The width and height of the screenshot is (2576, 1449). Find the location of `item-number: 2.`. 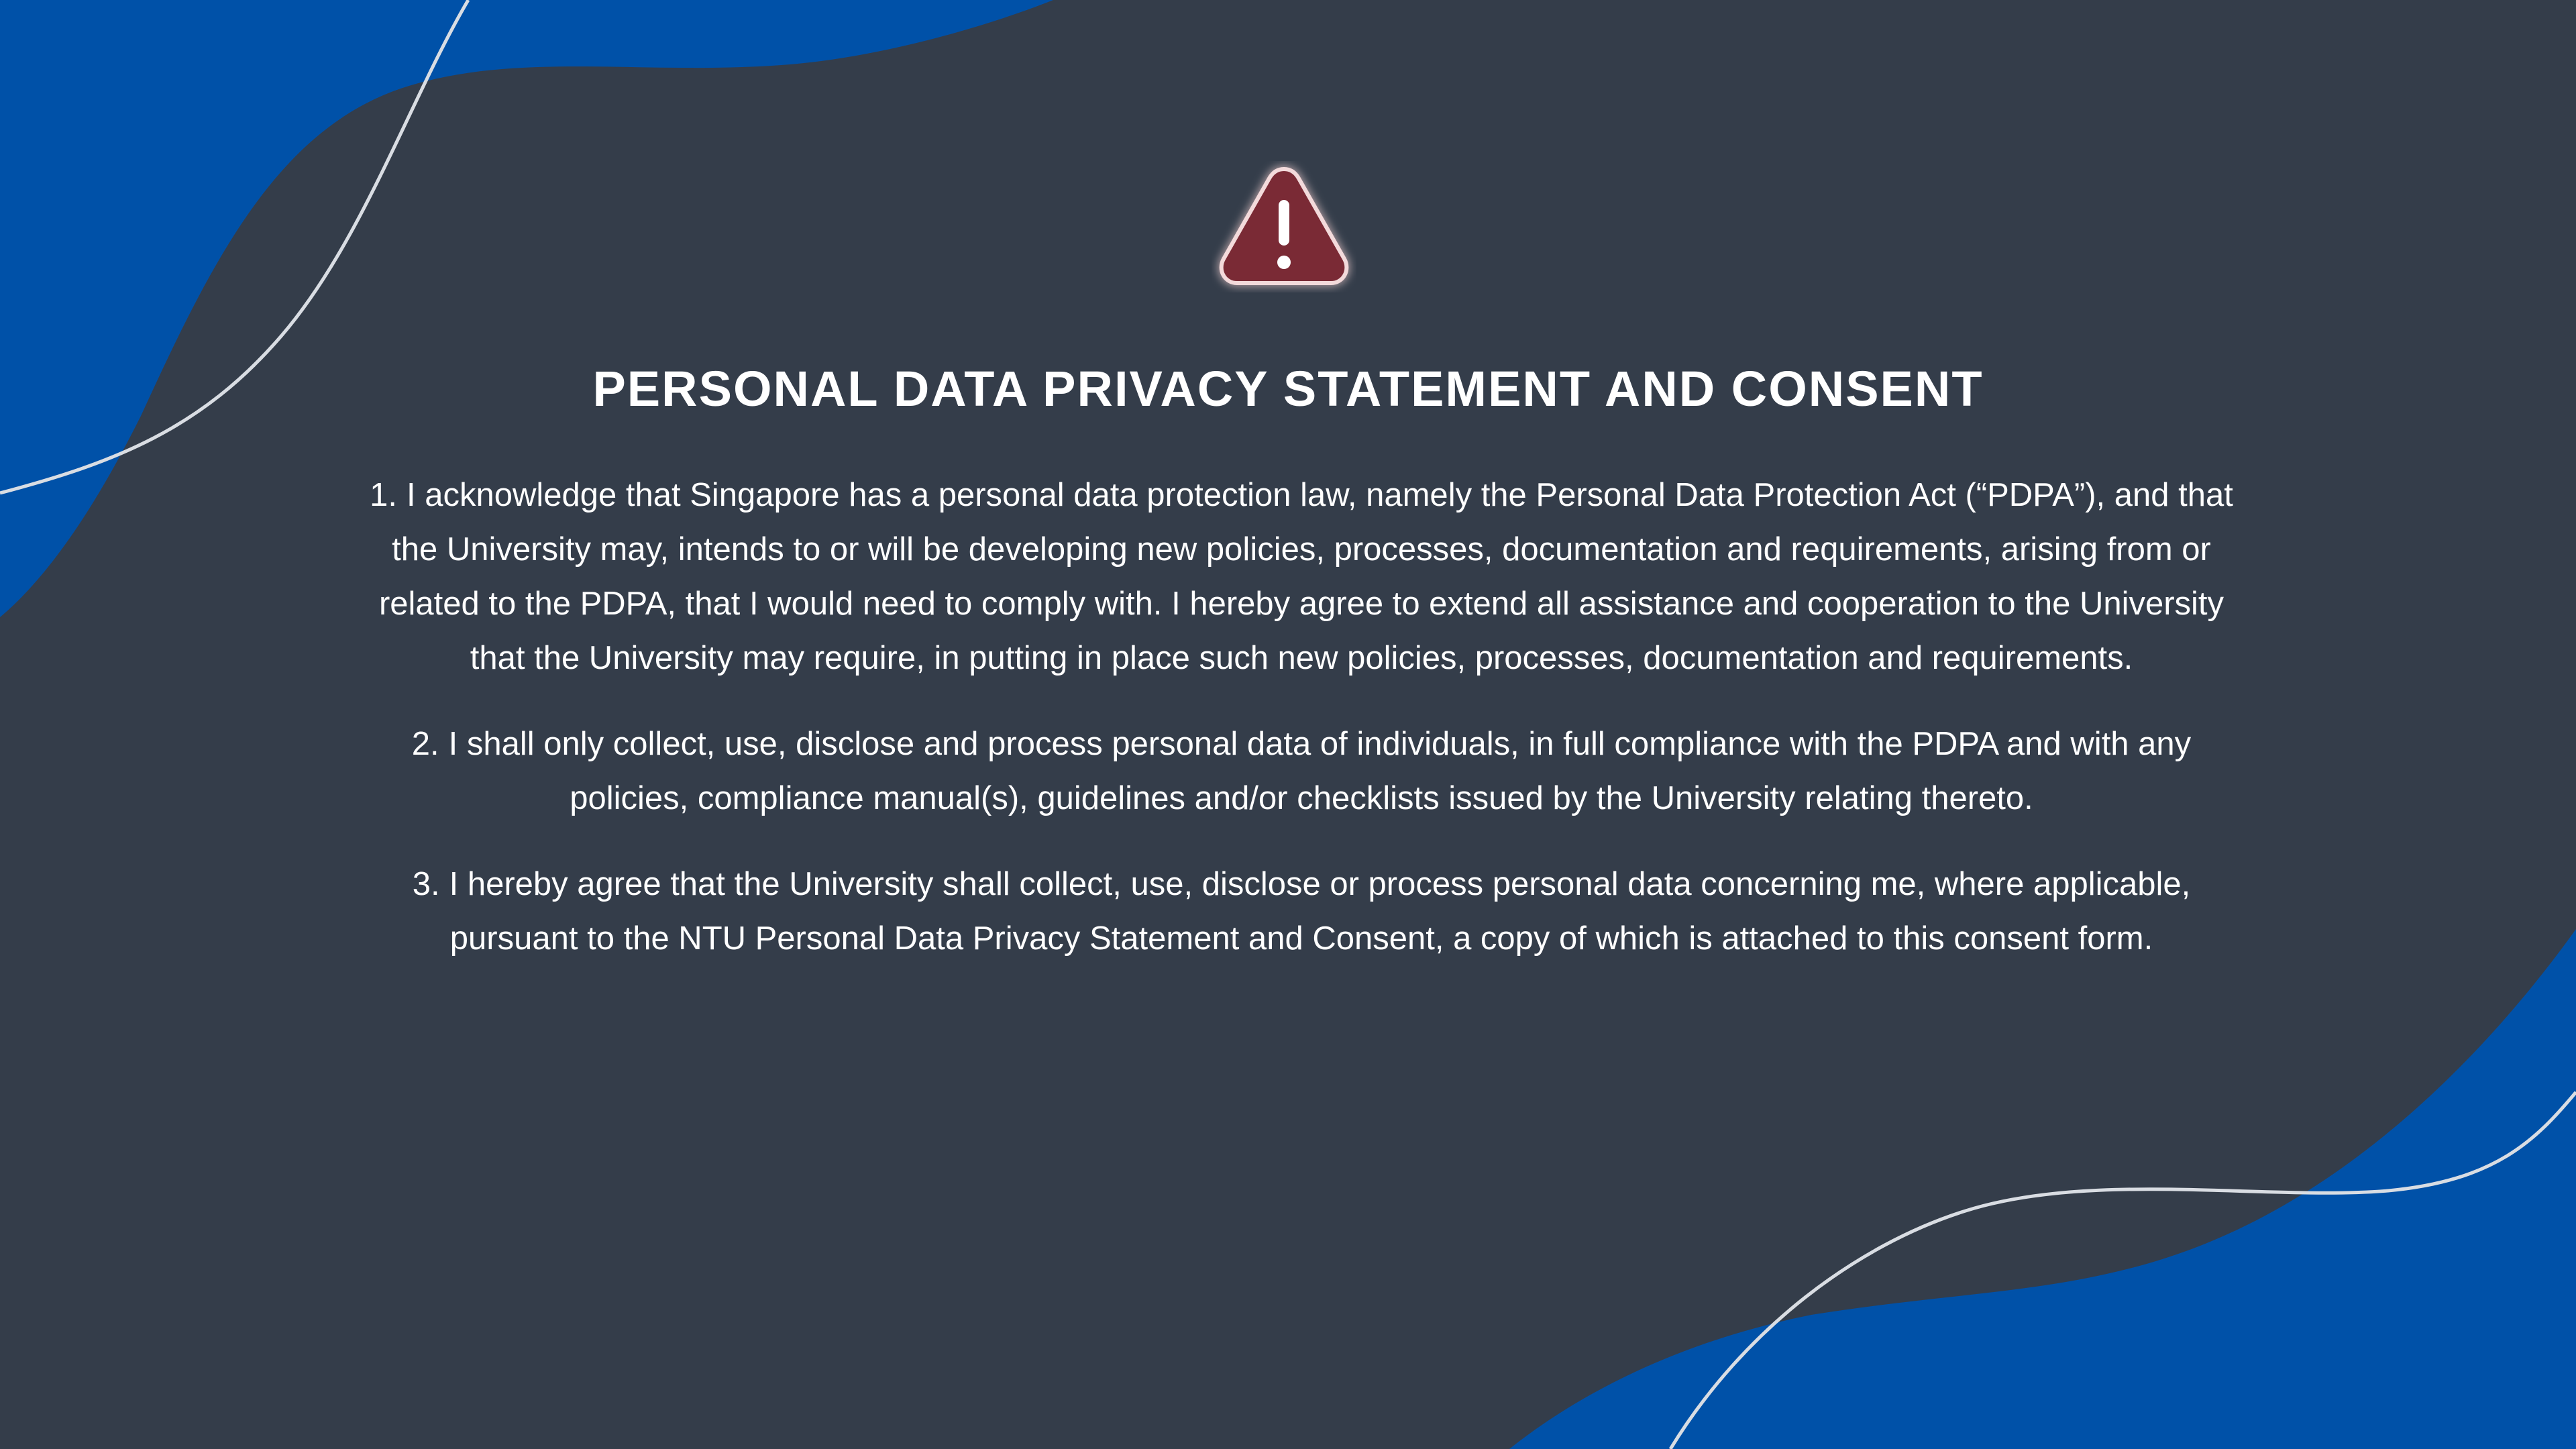

item-number: 2. is located at coordinates (425, 744).